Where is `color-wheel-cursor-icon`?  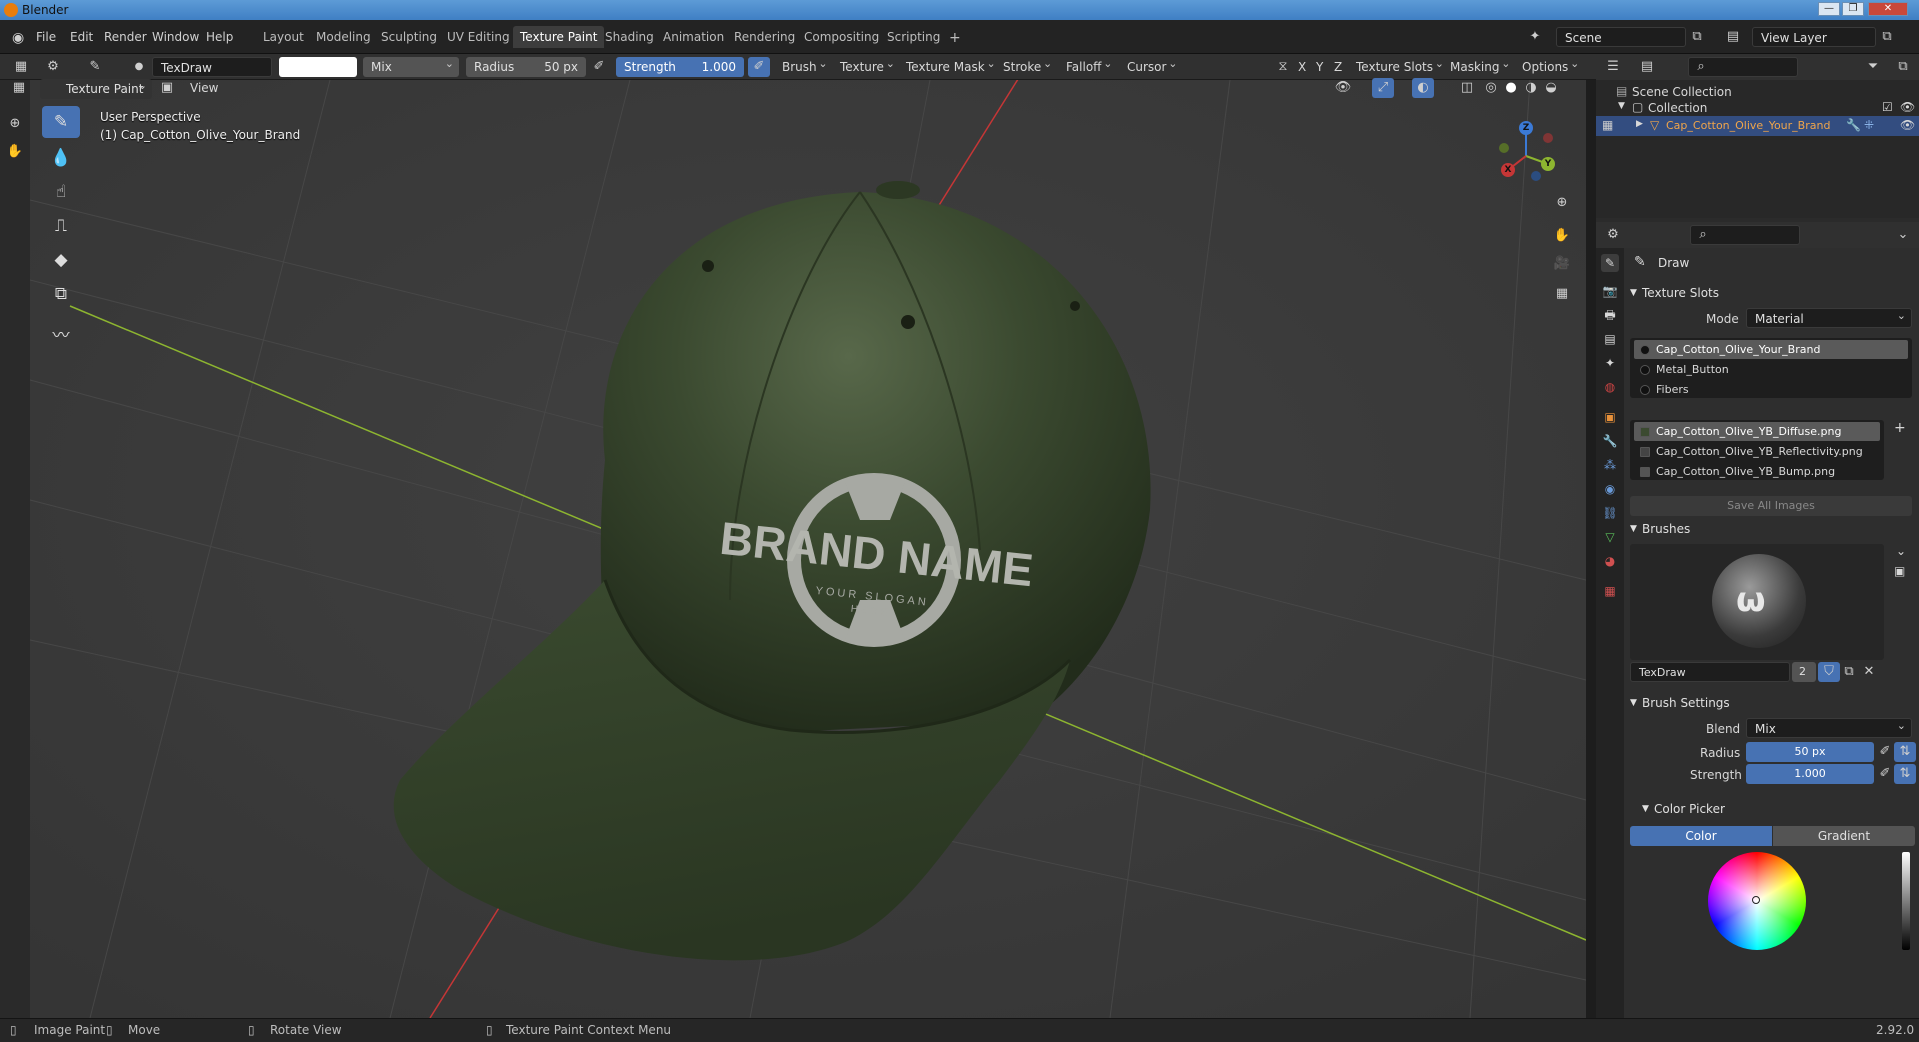
color-wheel-cursor-icon is located at coordinates (1756, 900).